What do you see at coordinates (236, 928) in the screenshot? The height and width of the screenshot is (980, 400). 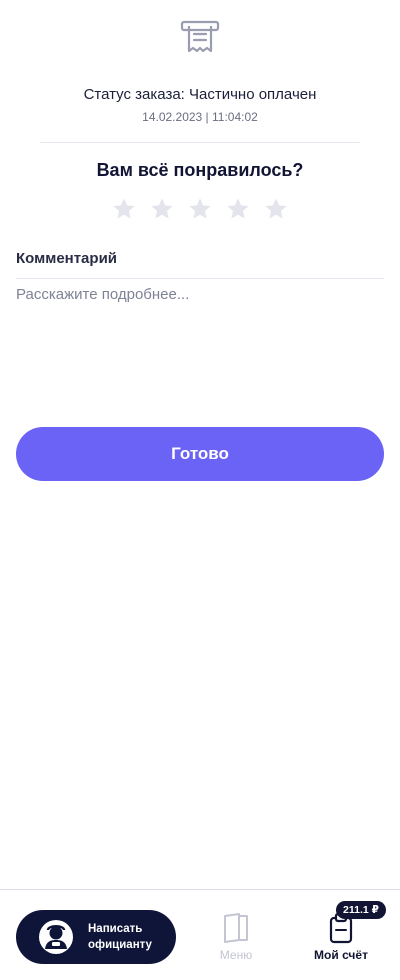 I see `menu-book-icon` at bounding box center [236, 928].